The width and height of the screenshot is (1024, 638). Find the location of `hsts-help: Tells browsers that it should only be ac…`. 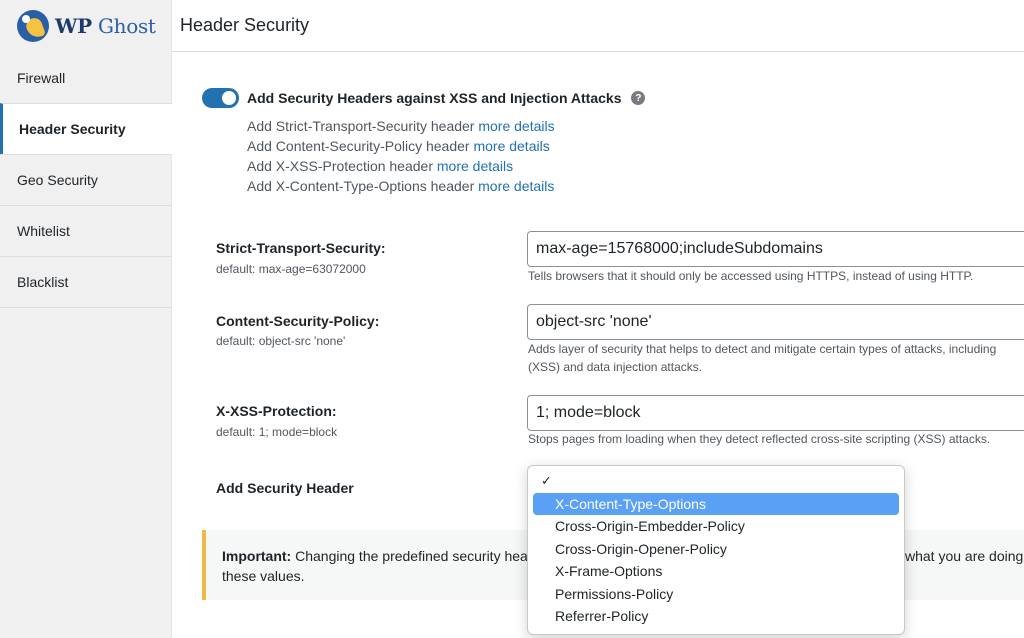

hsts-help: Tells browsers that it should only be ac… is located at coordinates (751, 276).